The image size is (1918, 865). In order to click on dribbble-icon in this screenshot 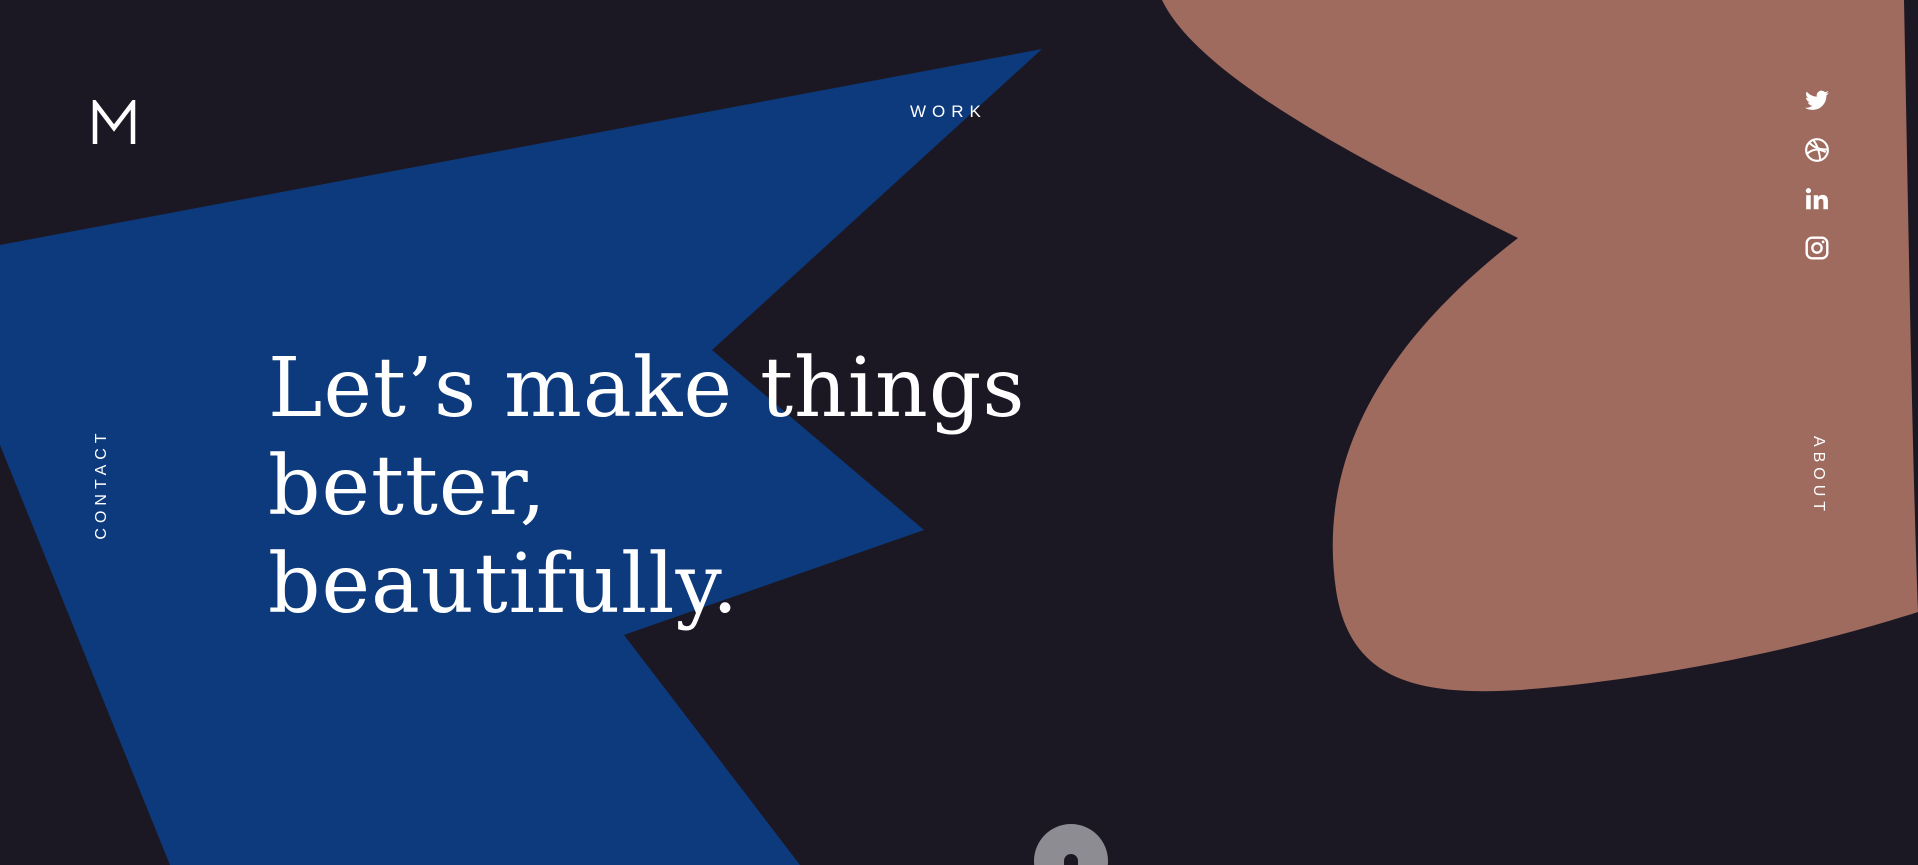, I will do `click(1817, 150)`.